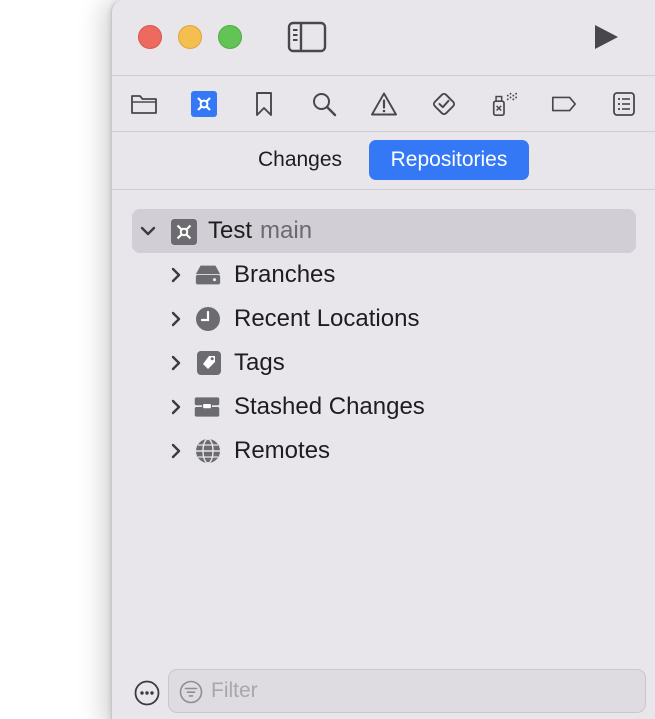 The width and height of the screenshot is (655, 719). I want to click on warning-icon, so click(384, 104).